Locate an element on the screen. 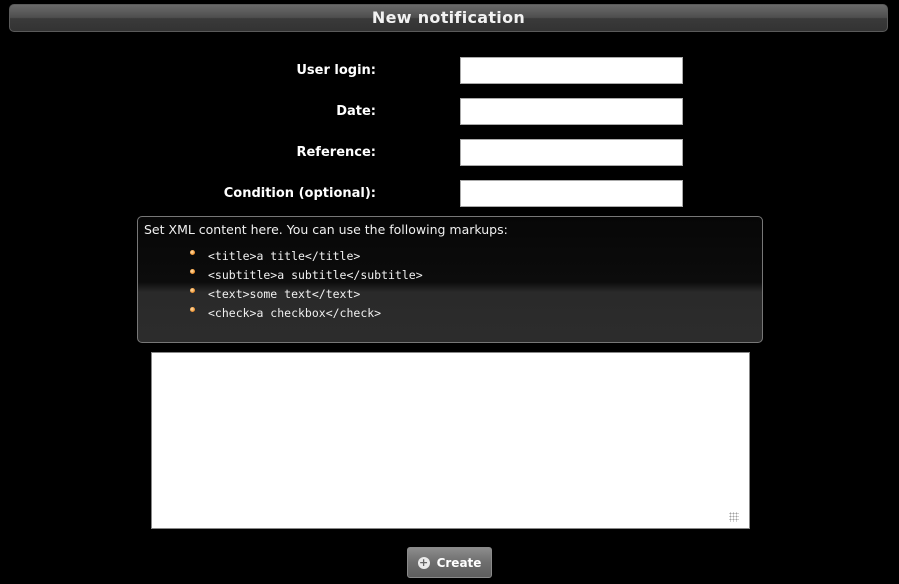 The image size is (899, 584). user-login-input is located at coordinates (571, 70).